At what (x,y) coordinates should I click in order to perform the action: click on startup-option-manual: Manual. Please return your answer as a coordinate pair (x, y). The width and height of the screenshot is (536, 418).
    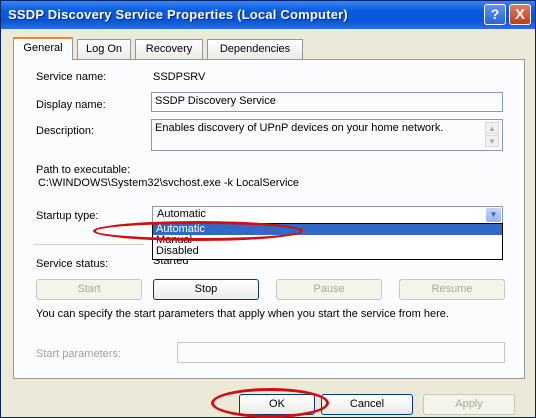
    Looking at the image, I should click on (327, 240).